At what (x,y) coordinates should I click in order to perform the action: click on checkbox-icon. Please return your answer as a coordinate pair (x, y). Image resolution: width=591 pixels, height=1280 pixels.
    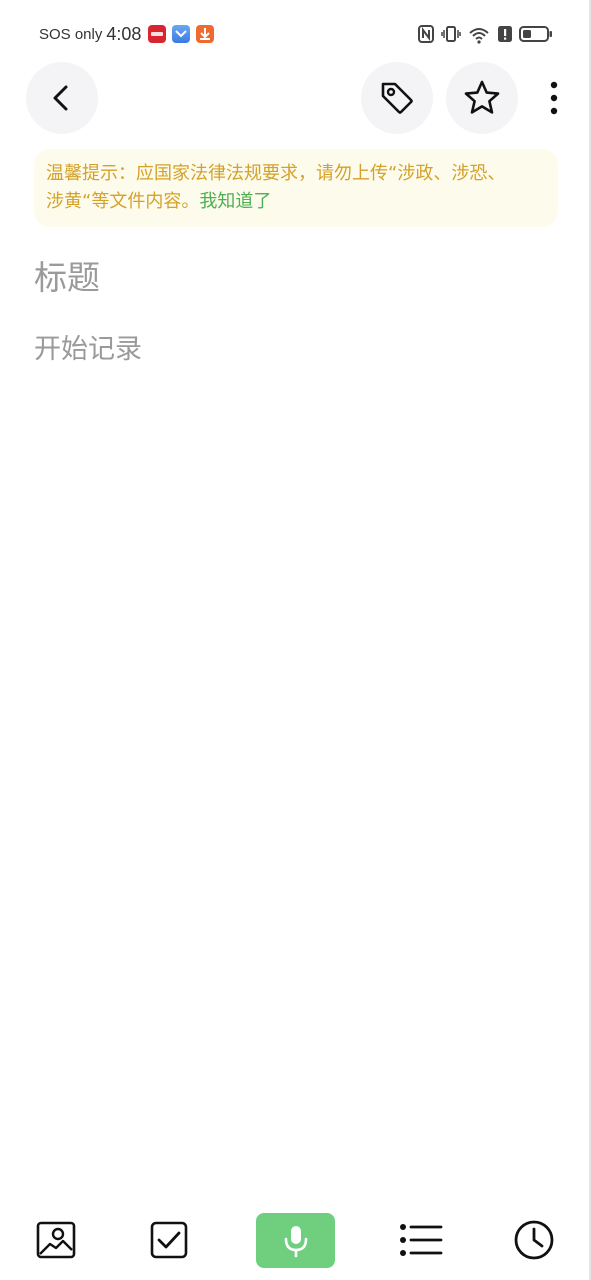
    Looking at the image, I should click on (169, 1240).